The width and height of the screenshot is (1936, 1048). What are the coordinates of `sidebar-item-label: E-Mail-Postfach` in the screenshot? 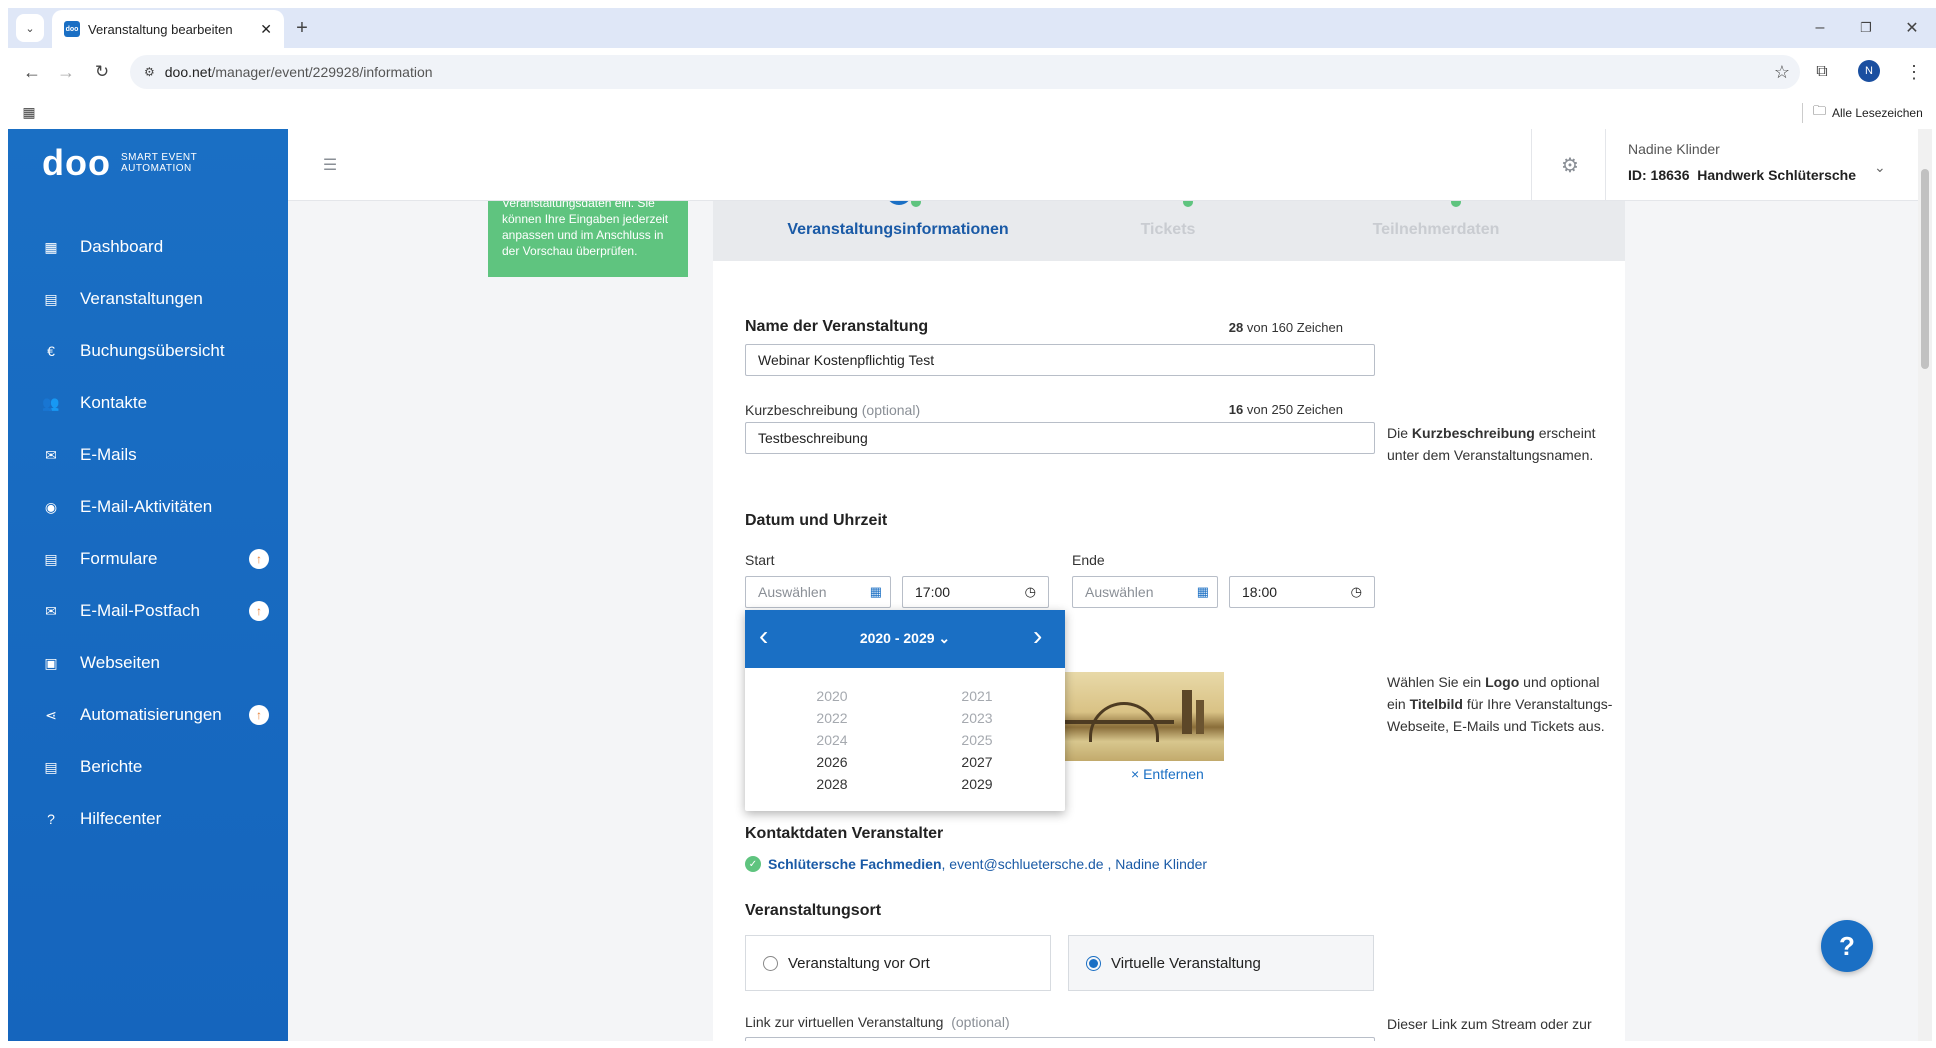 It's located at (140, 610).